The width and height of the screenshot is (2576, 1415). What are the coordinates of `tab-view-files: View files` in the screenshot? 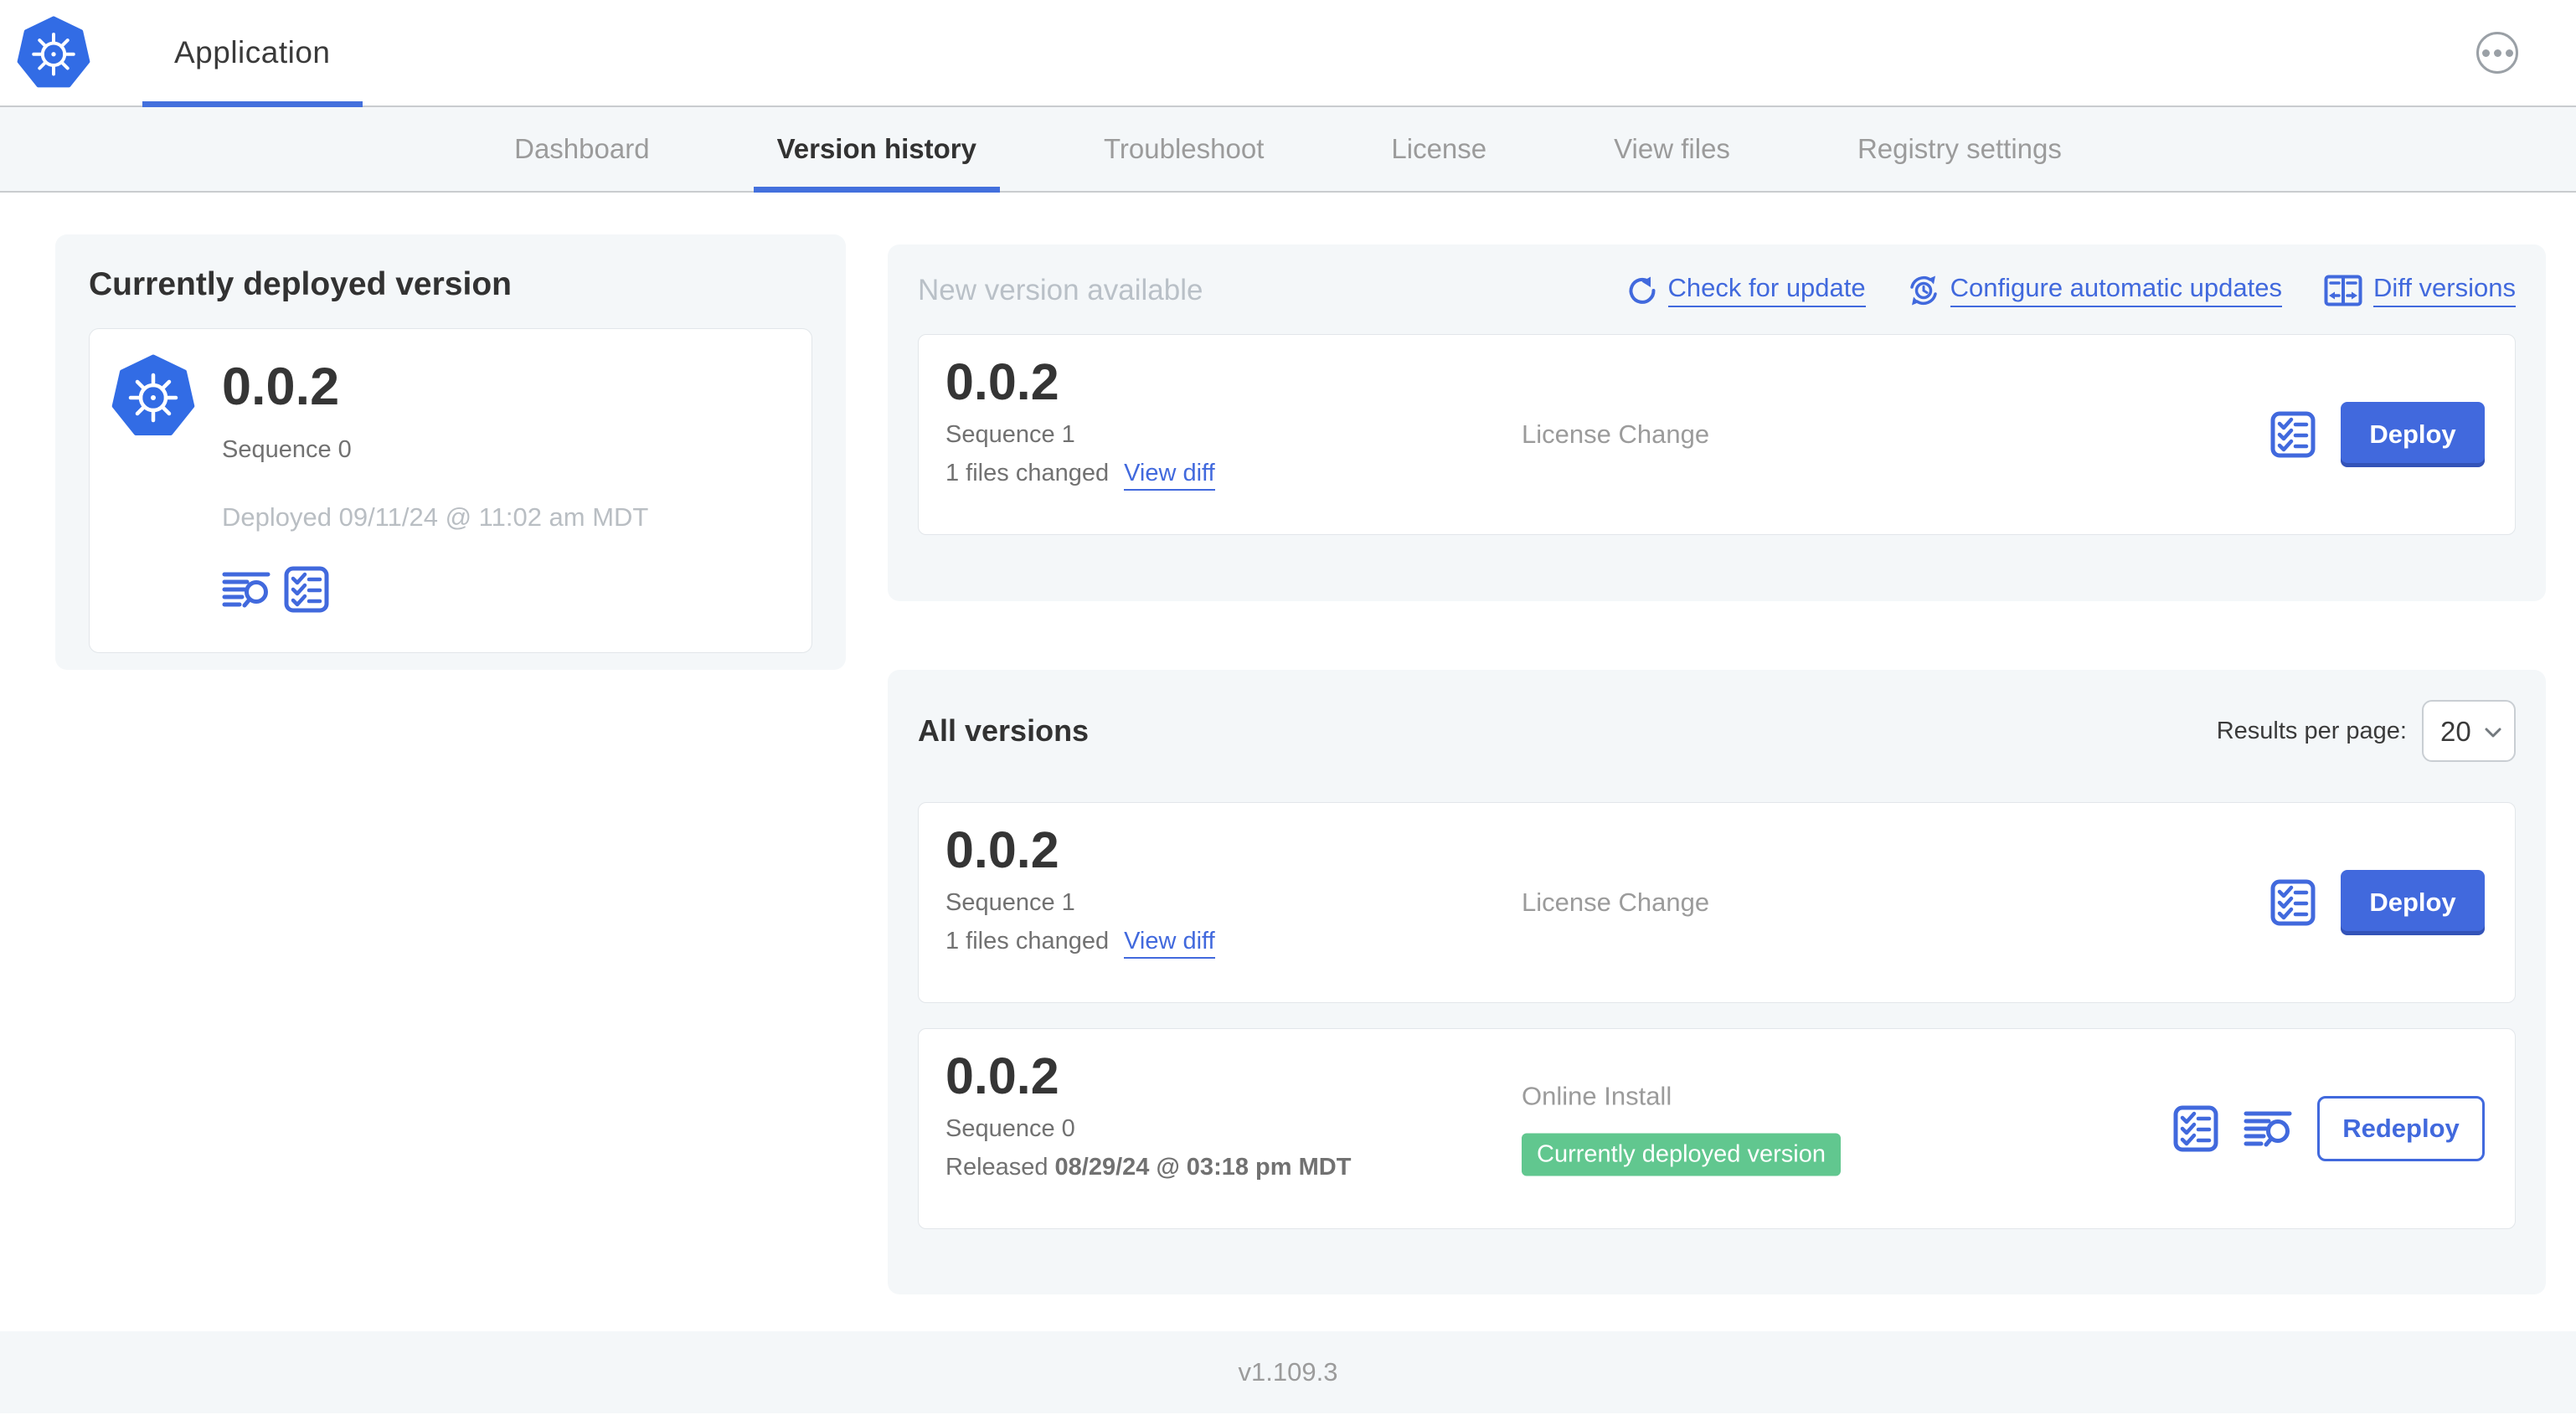 It's located at (1672, 149).